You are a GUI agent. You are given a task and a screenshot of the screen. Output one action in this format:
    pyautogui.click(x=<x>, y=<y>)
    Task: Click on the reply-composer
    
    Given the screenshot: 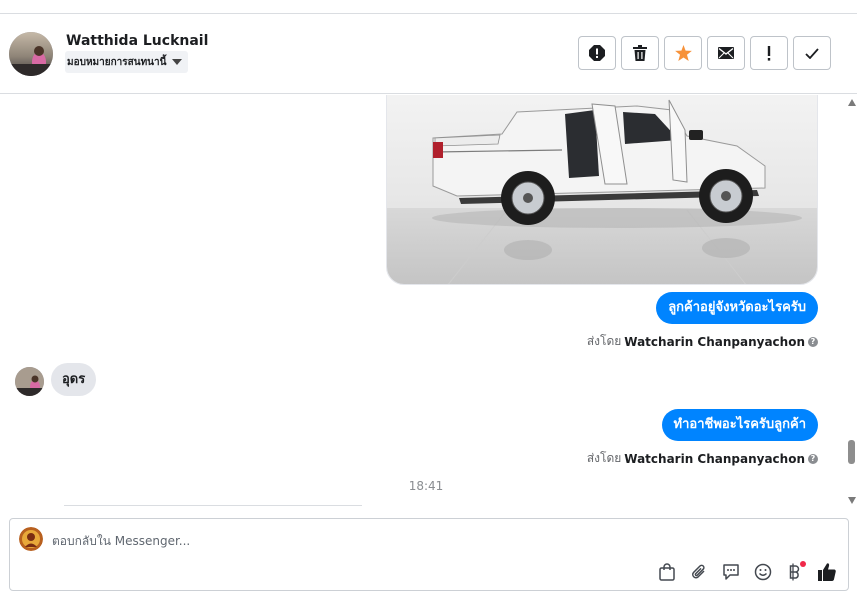 What is the action you would take?
    pyautogui.click(x=429, y=554)
    